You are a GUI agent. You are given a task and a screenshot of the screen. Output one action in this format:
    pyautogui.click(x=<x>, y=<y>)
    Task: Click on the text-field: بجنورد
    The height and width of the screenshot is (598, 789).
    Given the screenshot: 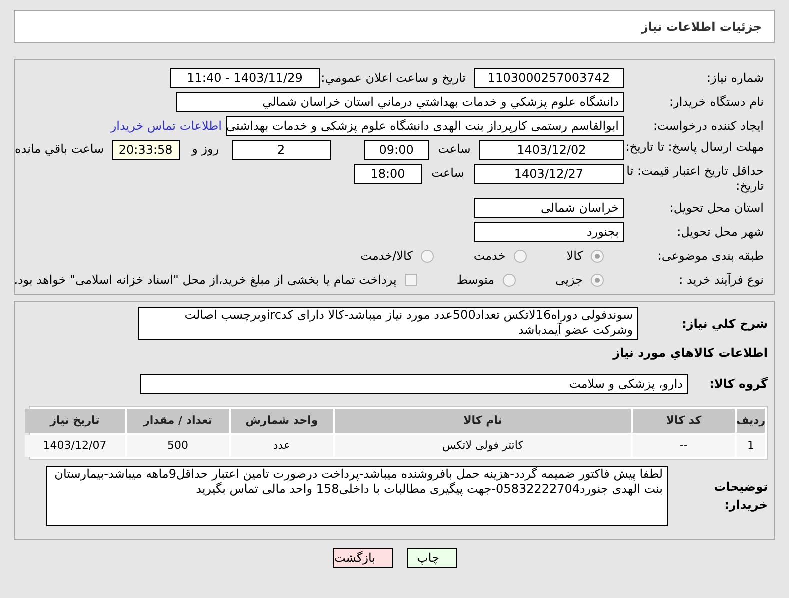 What is the action you would take?
    pyautogui.click(x=549, y=232)
    